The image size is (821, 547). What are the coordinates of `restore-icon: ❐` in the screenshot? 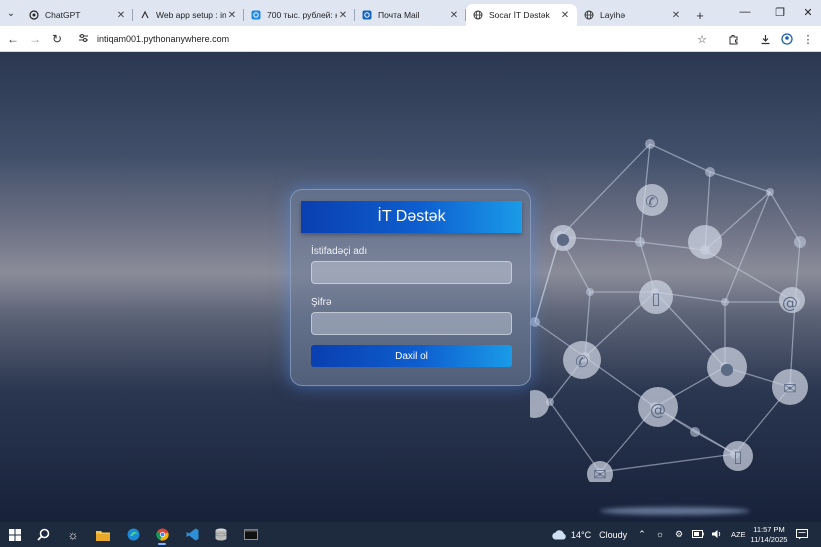 It's located at (780, 12).